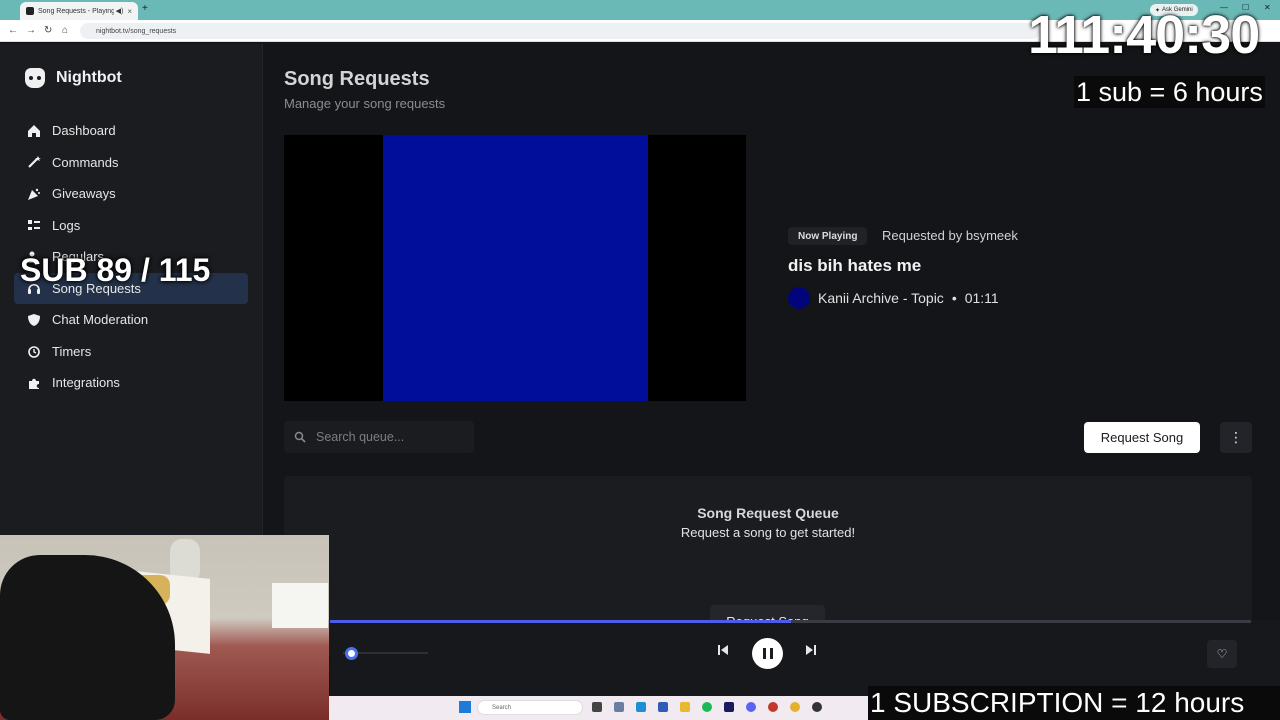 This screenshot has height=720, width=1280. I want to click on search-icon, so click(300, 437).